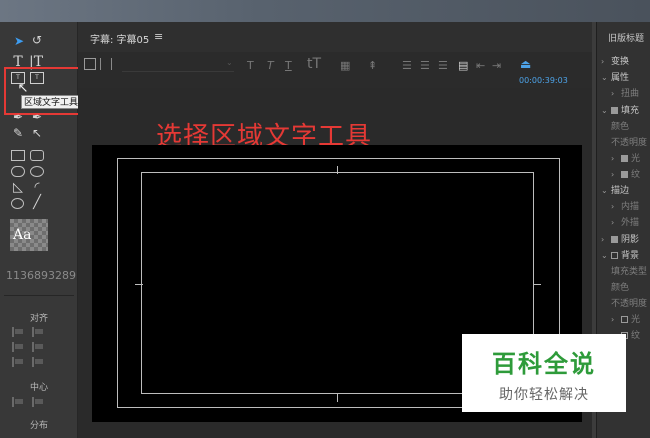 This screenshot has width=650, height=438. What do you see at coordinates (614, 239) in the screenshot?
I see `shadow-checkbox` at bounding box center [614, 239].